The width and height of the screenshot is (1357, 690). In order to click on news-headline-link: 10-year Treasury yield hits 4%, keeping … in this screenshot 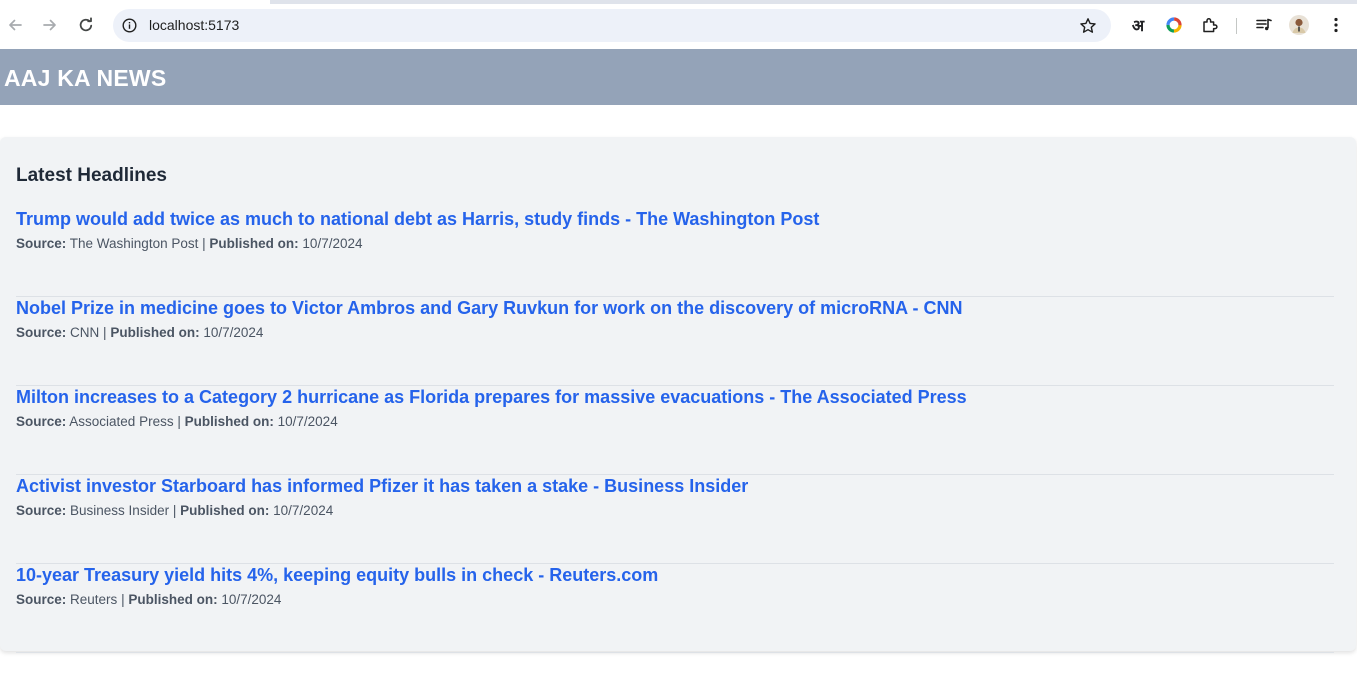, I will do `click(337, 575)`.